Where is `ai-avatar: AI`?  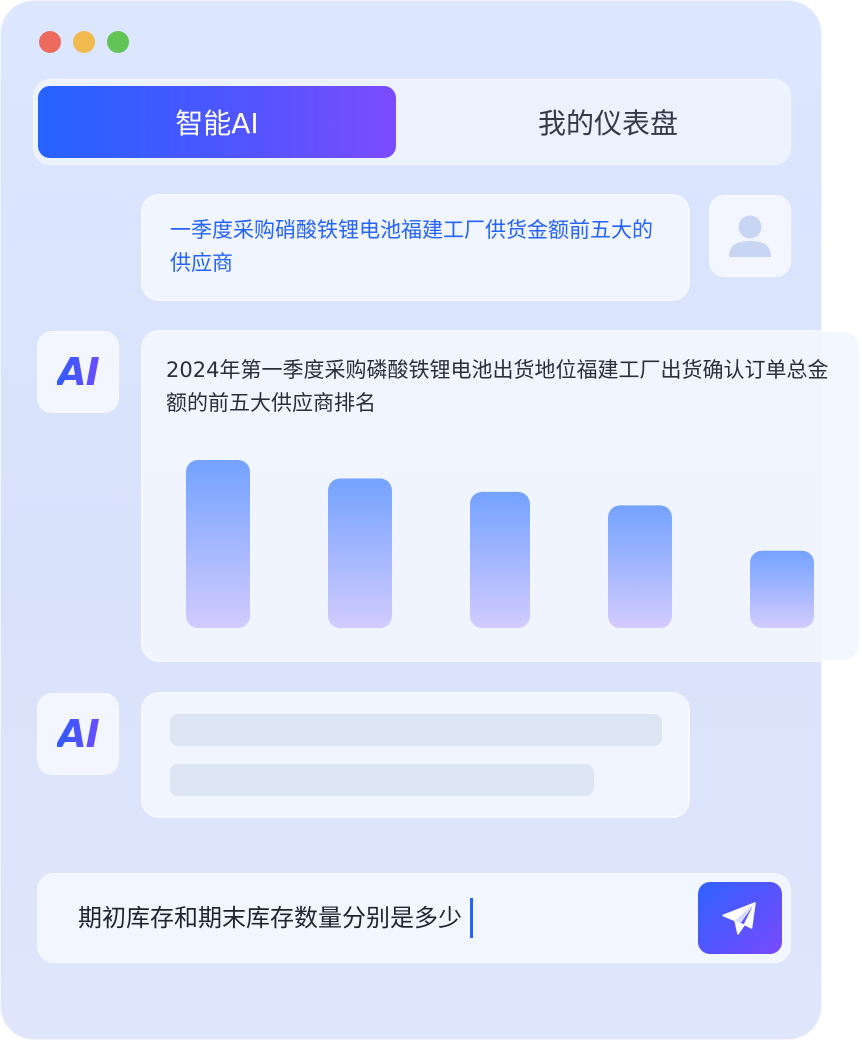
ai-avatar: AI is located at coordinates (78, 372).